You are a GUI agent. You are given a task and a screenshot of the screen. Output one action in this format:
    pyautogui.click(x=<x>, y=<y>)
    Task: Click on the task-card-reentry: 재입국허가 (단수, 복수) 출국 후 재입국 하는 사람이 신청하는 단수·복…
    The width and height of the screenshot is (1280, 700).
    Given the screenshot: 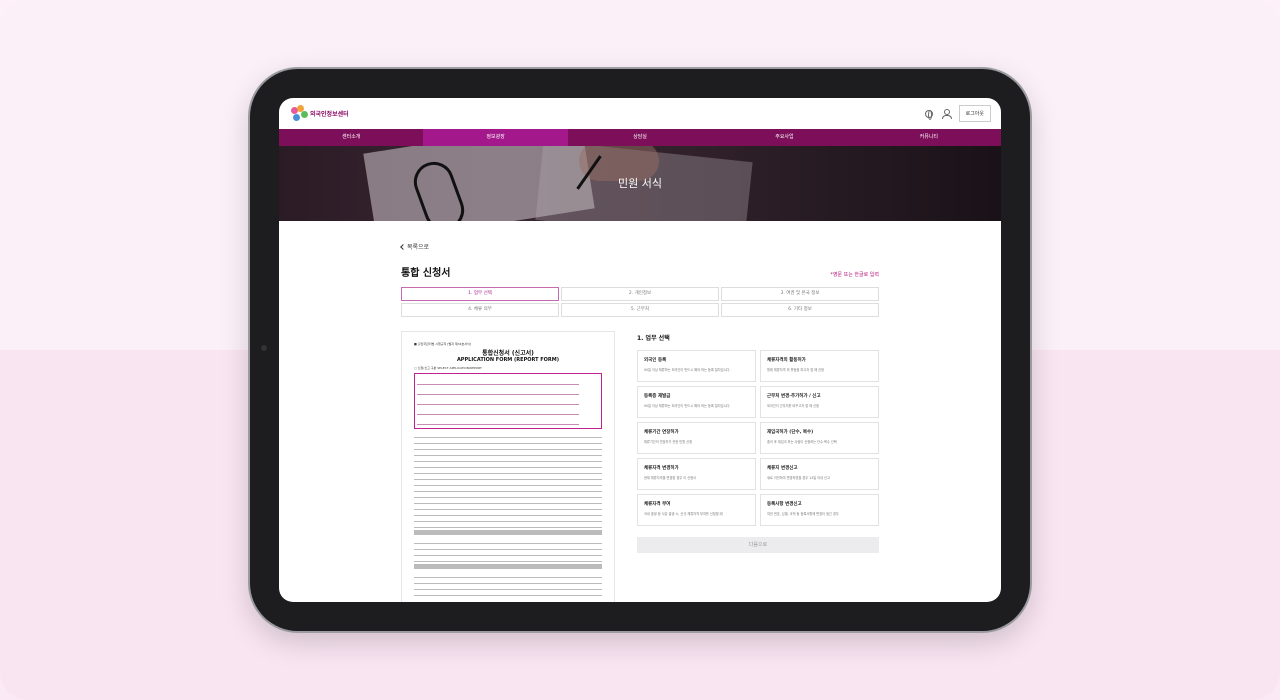 What is the action you would take?
    pyautogui.click(x=819, y=438)
    